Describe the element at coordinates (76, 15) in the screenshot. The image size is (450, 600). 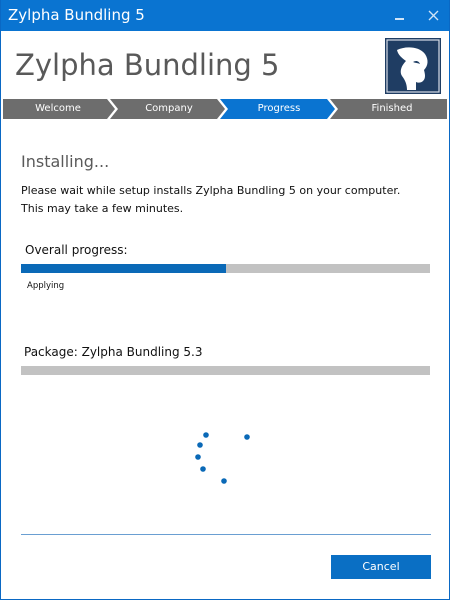
I see `window-title: Zylpha Bundling 5` at that location.